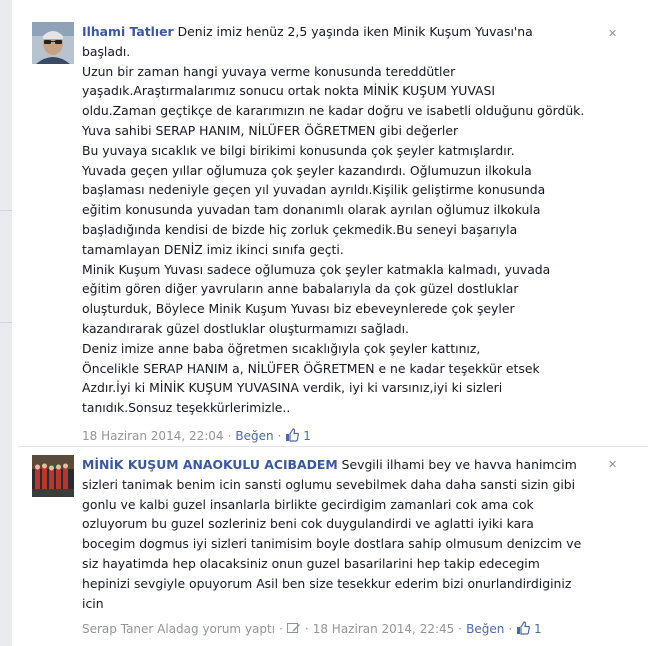 This screenshot has height=646, width=648. Describe the element at coordinates (293, 629) in the screenshot. I see `edit-history-icon` at that location.